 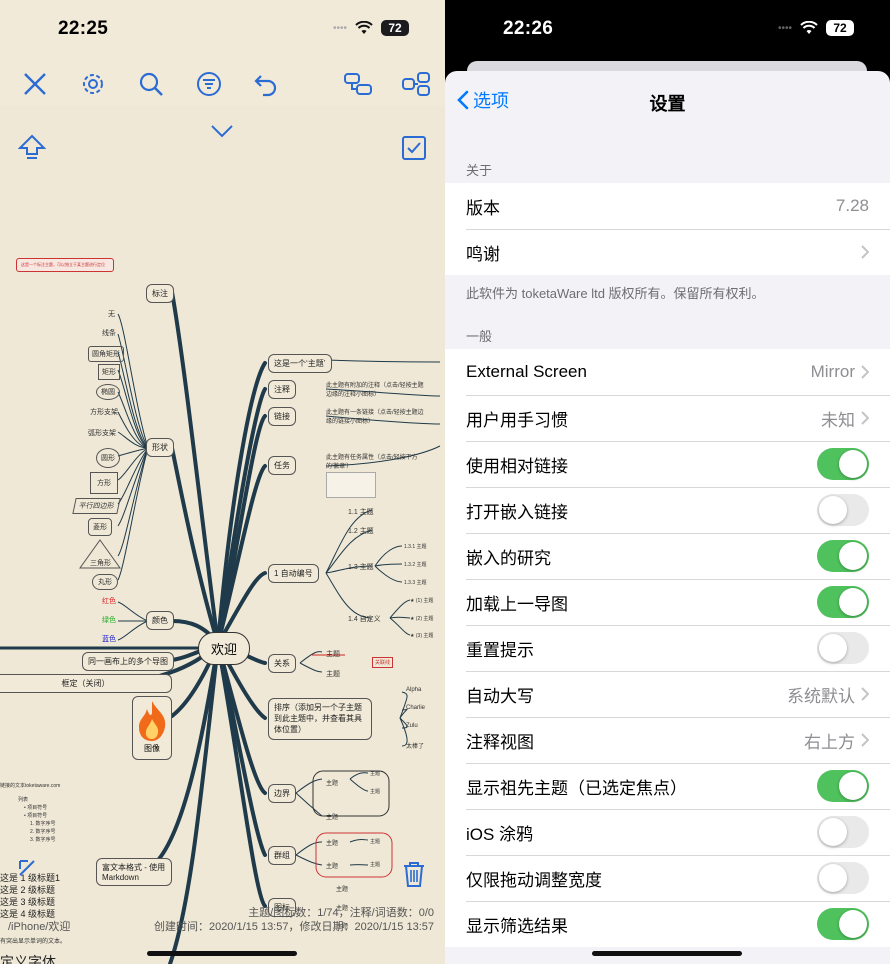 I want to click on task-node: 任务, so click(x=282, y=465).